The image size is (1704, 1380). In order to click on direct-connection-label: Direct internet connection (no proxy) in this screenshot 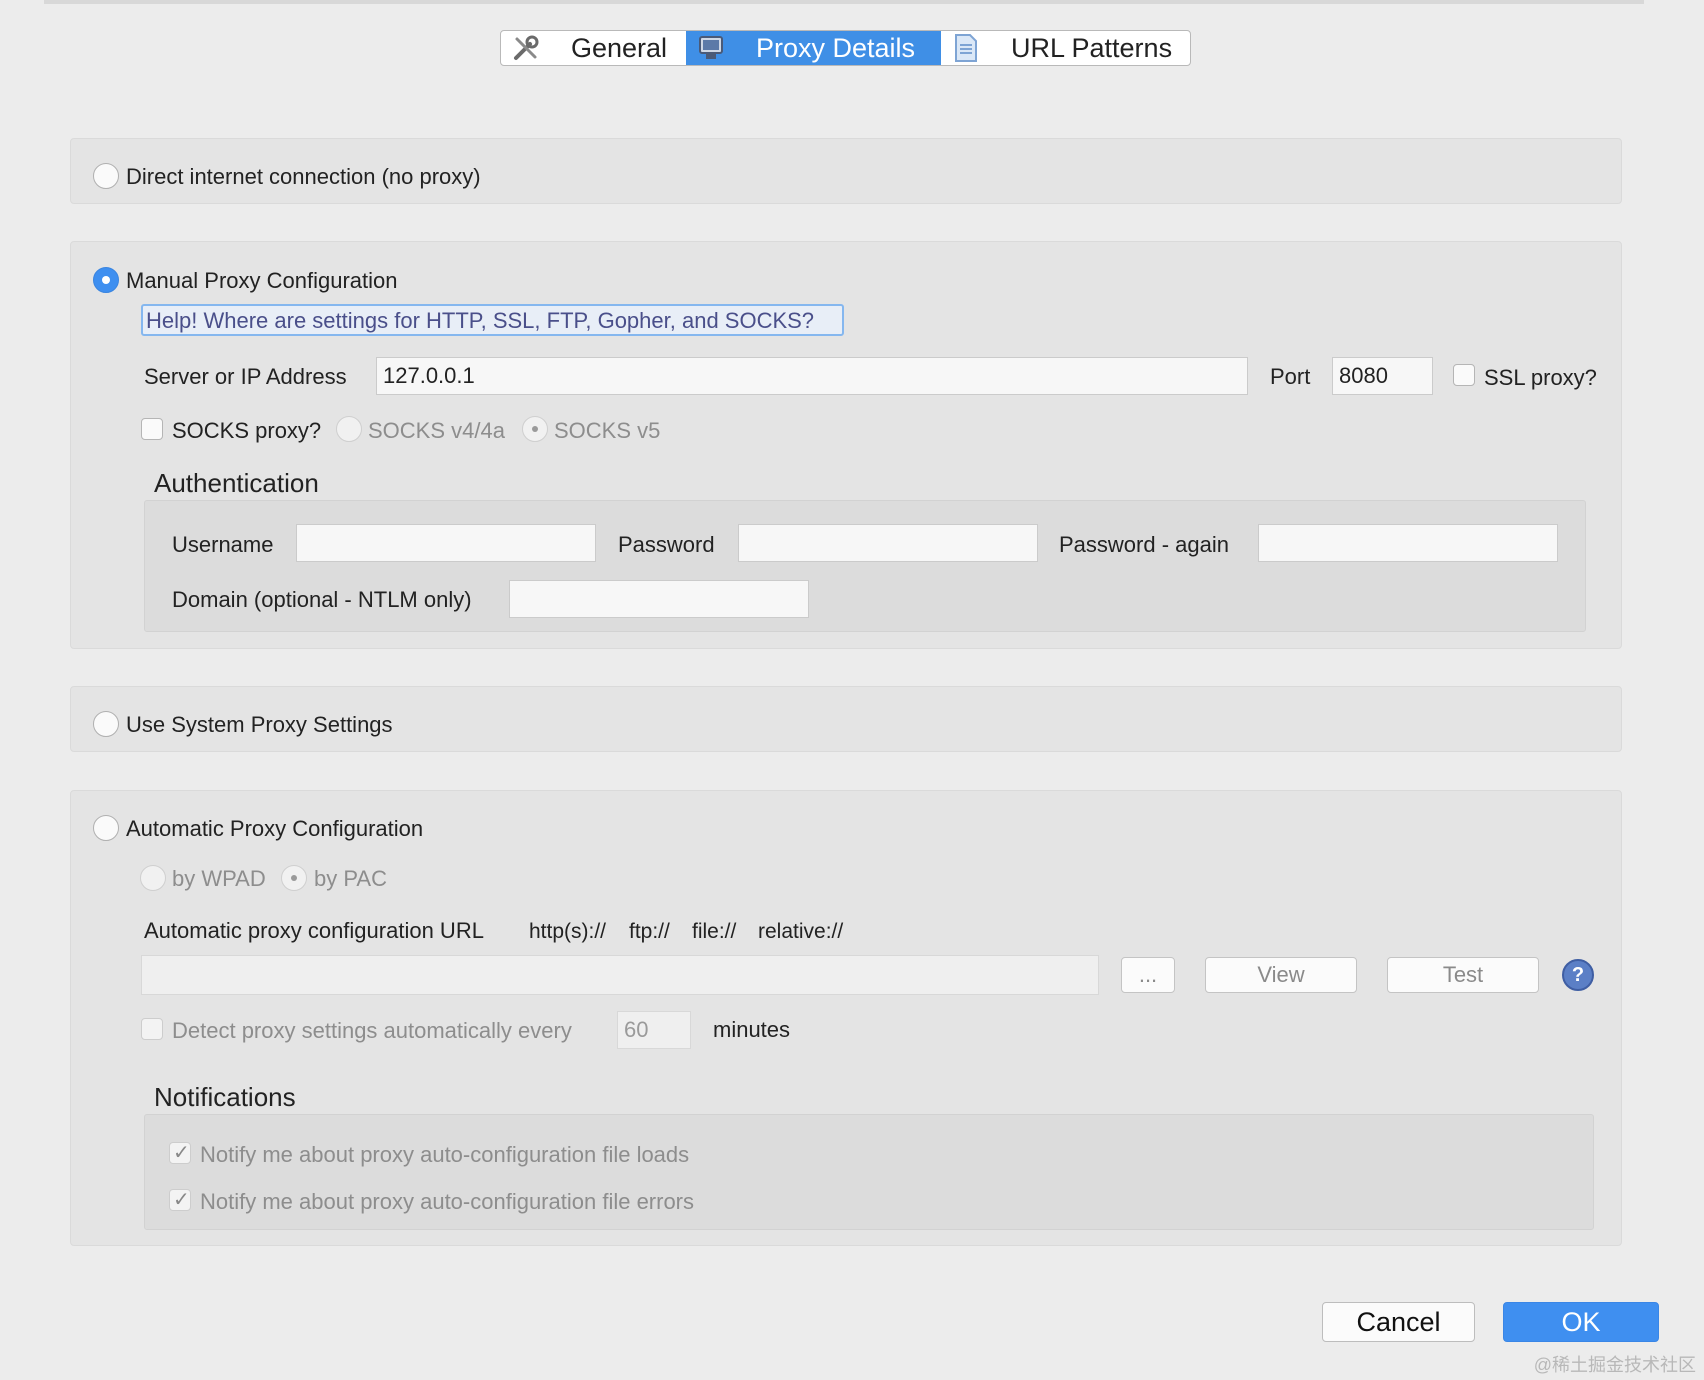, I will do `click(303, 176)`.